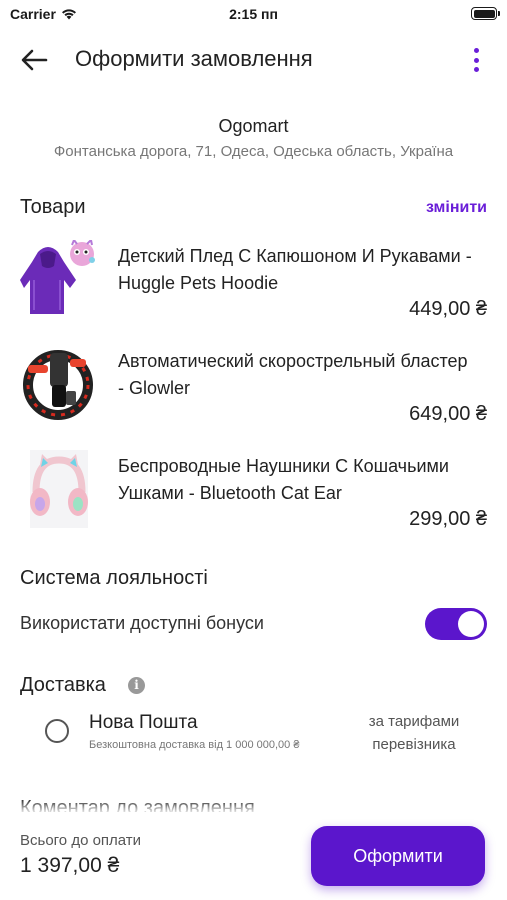  Describe the element at coordinates (114, 578) in the screenshot. I see `loyalty-section-title: Система лояльності` at that location.